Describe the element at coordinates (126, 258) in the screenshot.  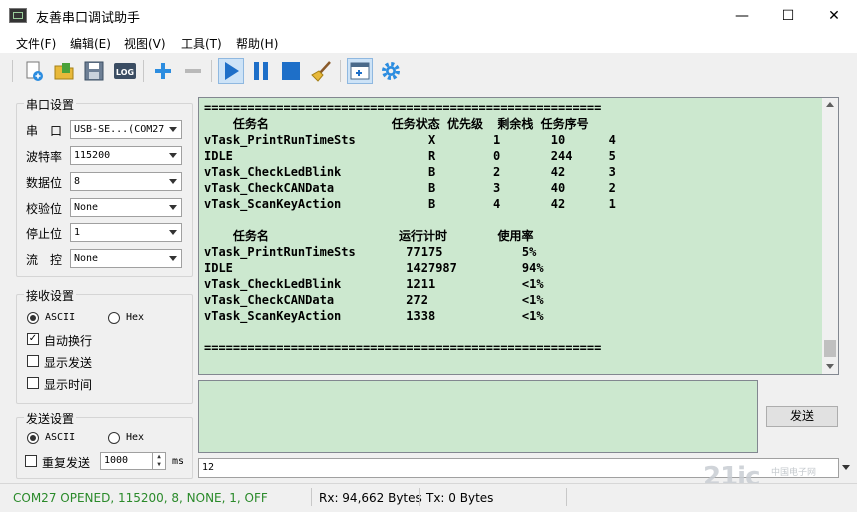
I see `flowcontrol-select: None` at that location.